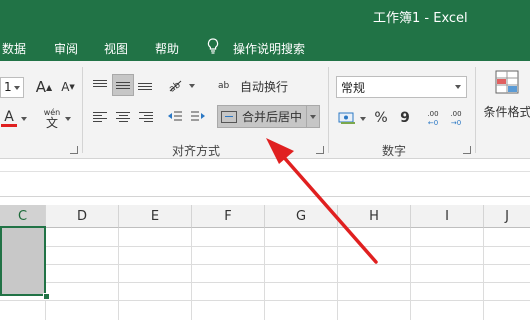 This screenshot has height=320, width=530. Describe the element at coordinates (224, 85) in the screenshot. I see `wrap-text-icon: ab` at that location.